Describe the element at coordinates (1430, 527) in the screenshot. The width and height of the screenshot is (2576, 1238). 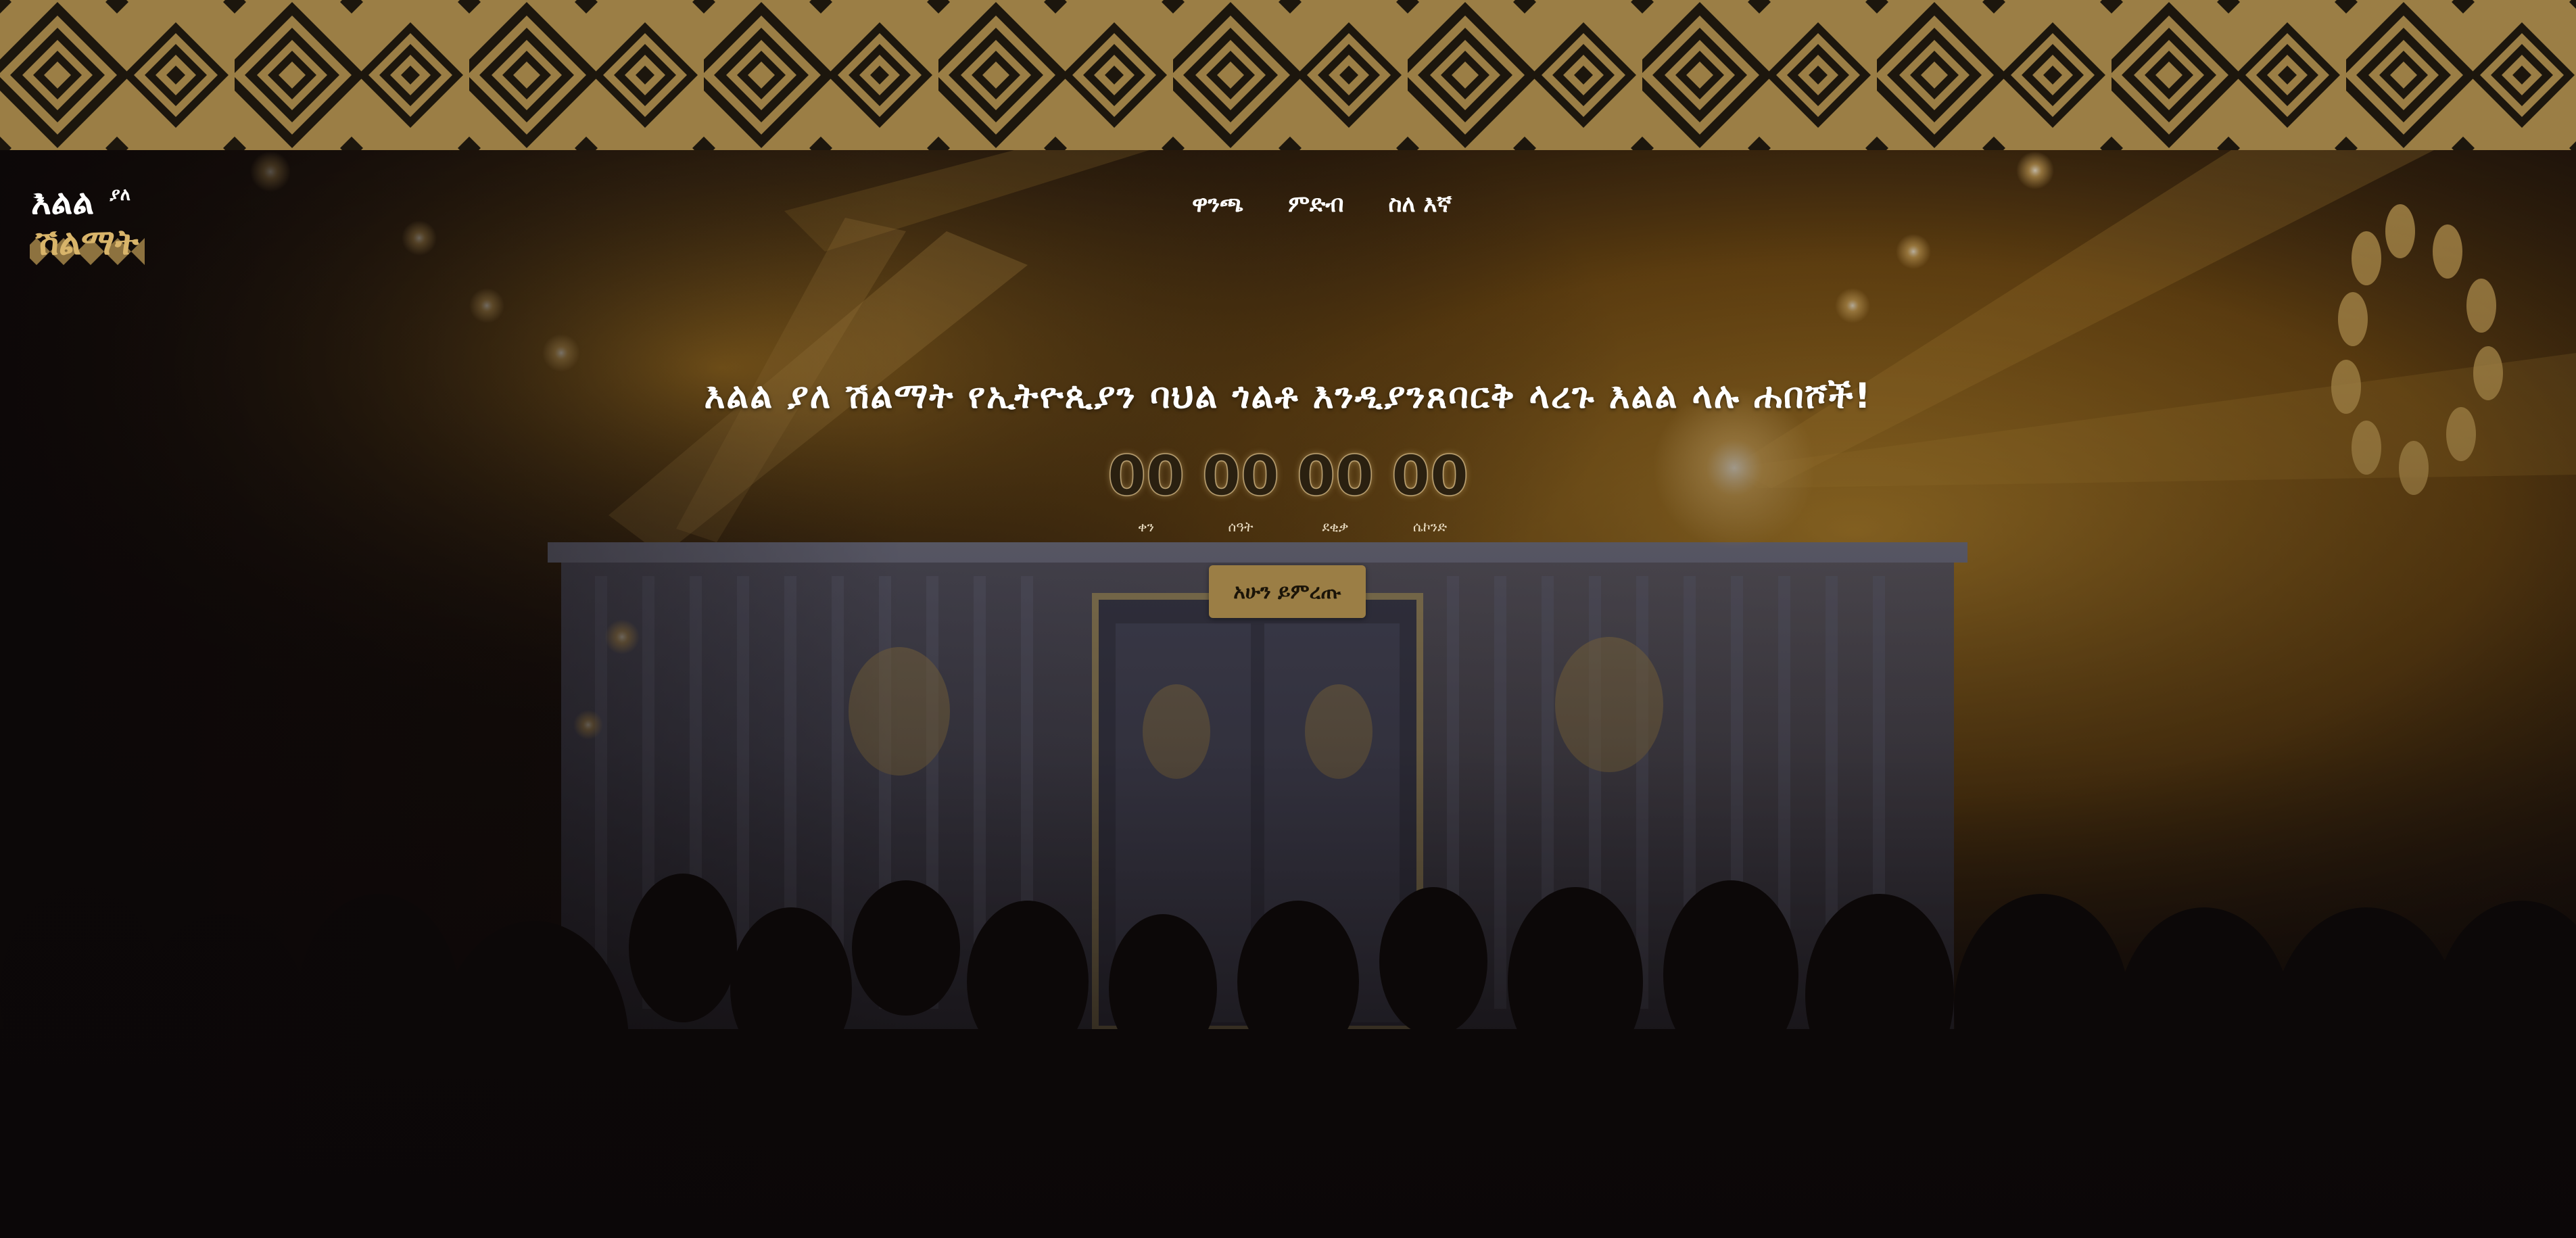
I see `countdown-seconds-label: ሴኮንድ` at that location.